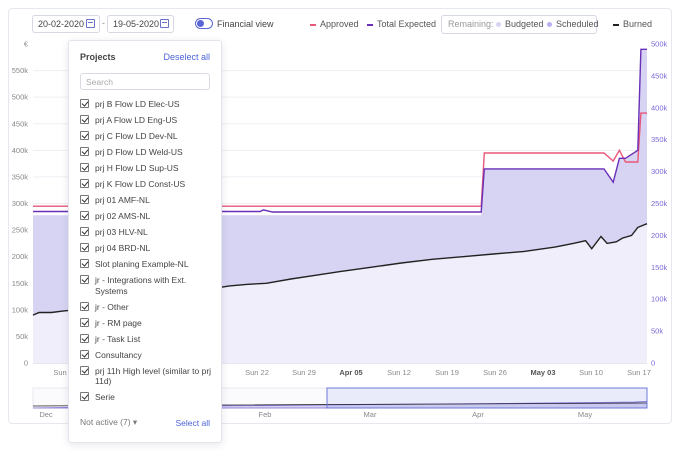 This screenshot has height=460, width=680. I want to click on project-item-label: prj D Flow LD Weld-US, so click(139, 152).